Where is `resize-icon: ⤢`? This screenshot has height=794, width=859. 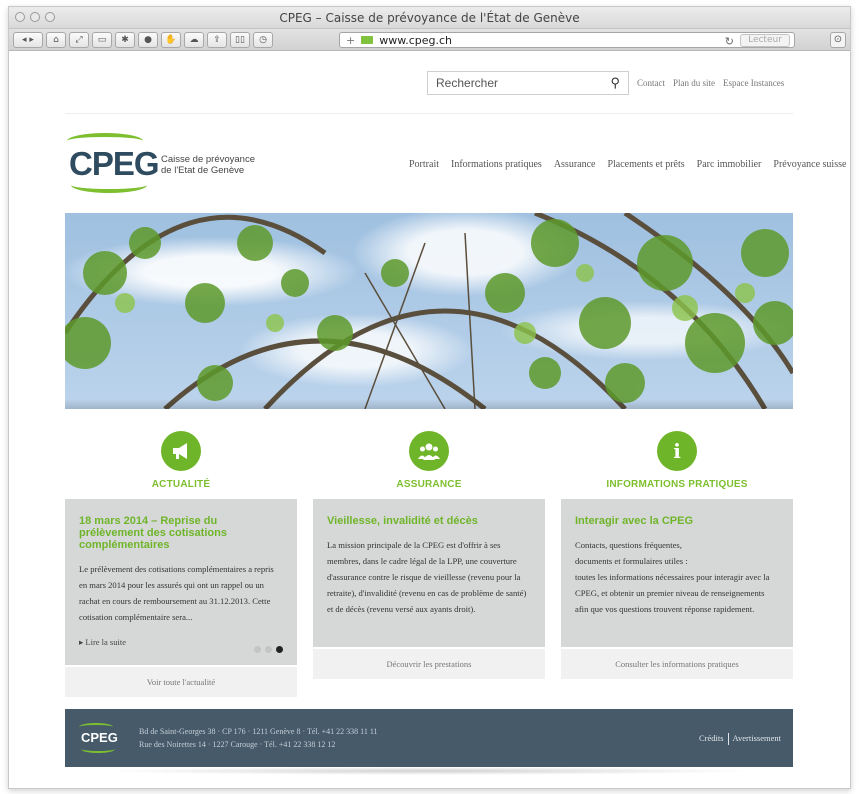 resize-icon: ⤢ is located at coordinates (79, 39).